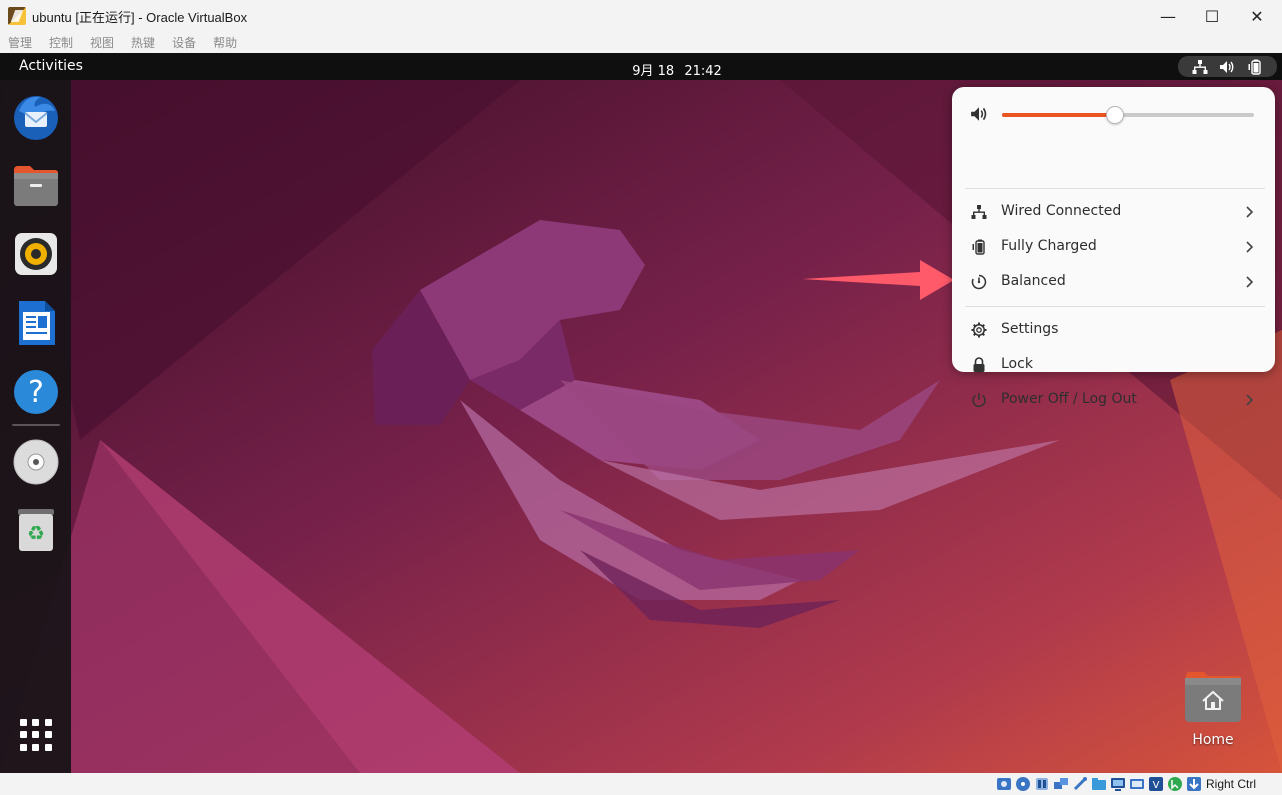 The width and height of the screenshot is (1282, 795). Describe the element at coordinates (225, 42) in the screenshot. I see `menu-help: 帮助` at that location.